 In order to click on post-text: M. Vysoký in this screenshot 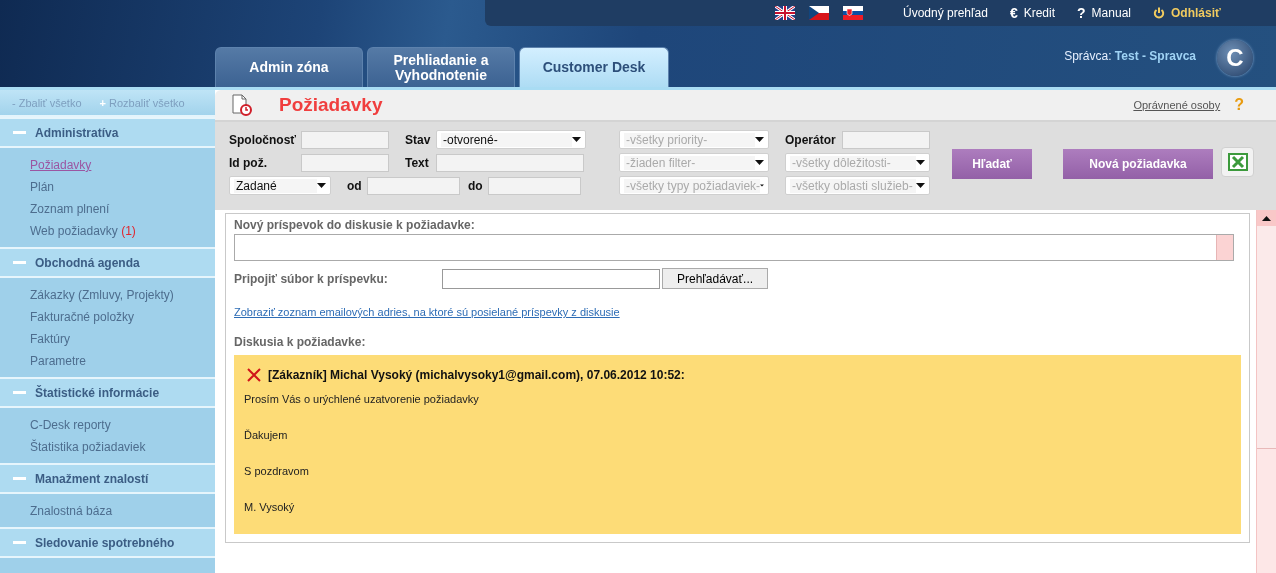, I will do `click(270, 508)`.